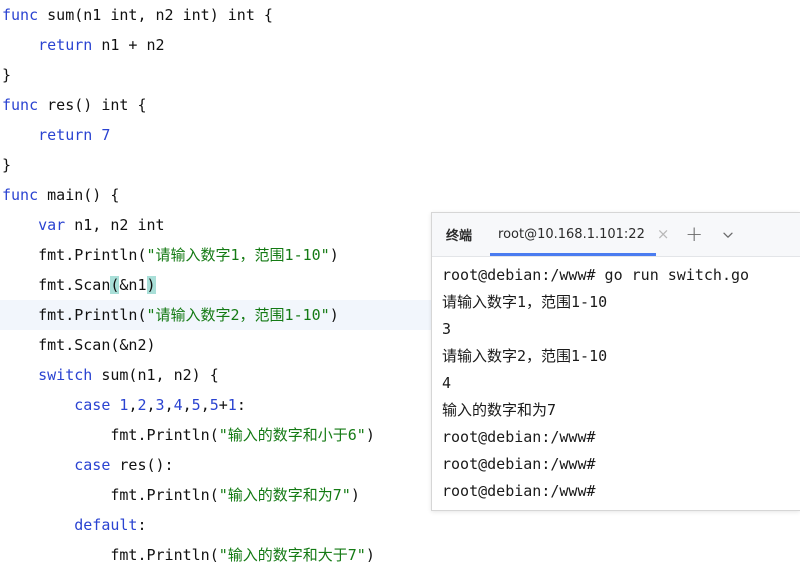  I want to click on code-token: "输入的数字和小于6", so click(292, 435).